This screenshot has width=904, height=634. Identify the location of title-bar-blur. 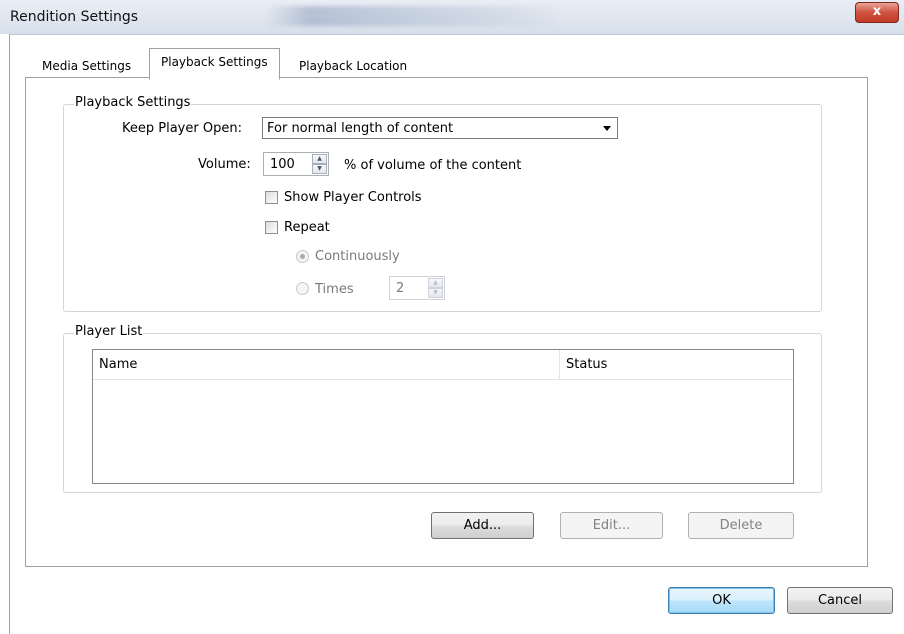
(415, 16).